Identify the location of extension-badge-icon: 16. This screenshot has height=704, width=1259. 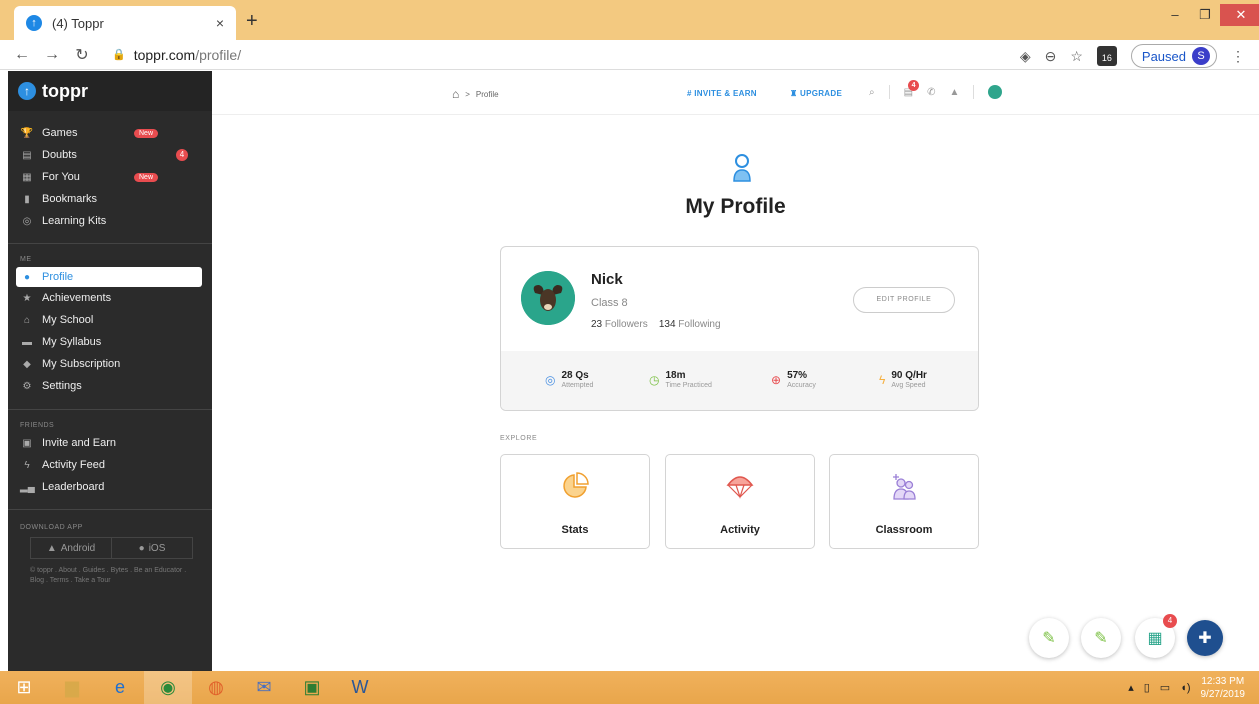
(1106, 56).